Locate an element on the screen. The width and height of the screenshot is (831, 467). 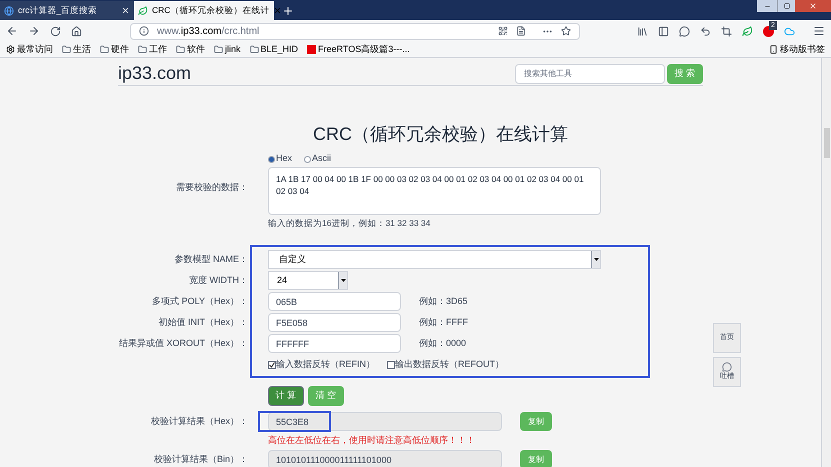
result-field: 101010111000011111101000 is located at coordinates (385, 458).